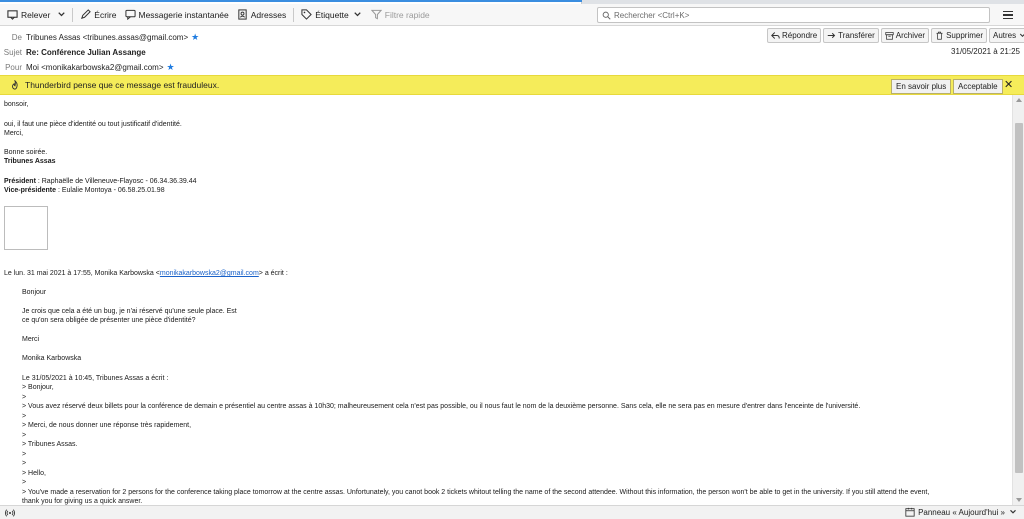  Describe the element at coordinates (110, 190) in the screenshot. I see `signature-vp-value: : Eulalie Montoya - 06.58.25.01.98` at that location.